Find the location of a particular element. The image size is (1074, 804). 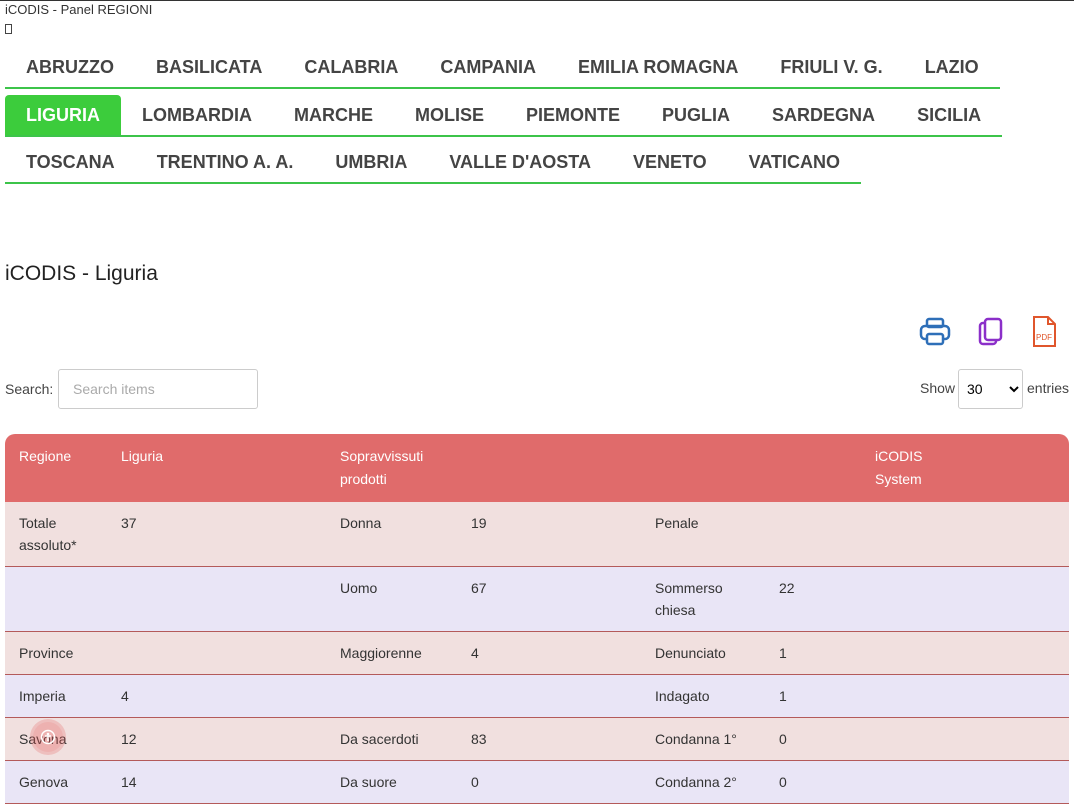

page-title: iCODIS - Liguria is located at coordinates (81, 273).